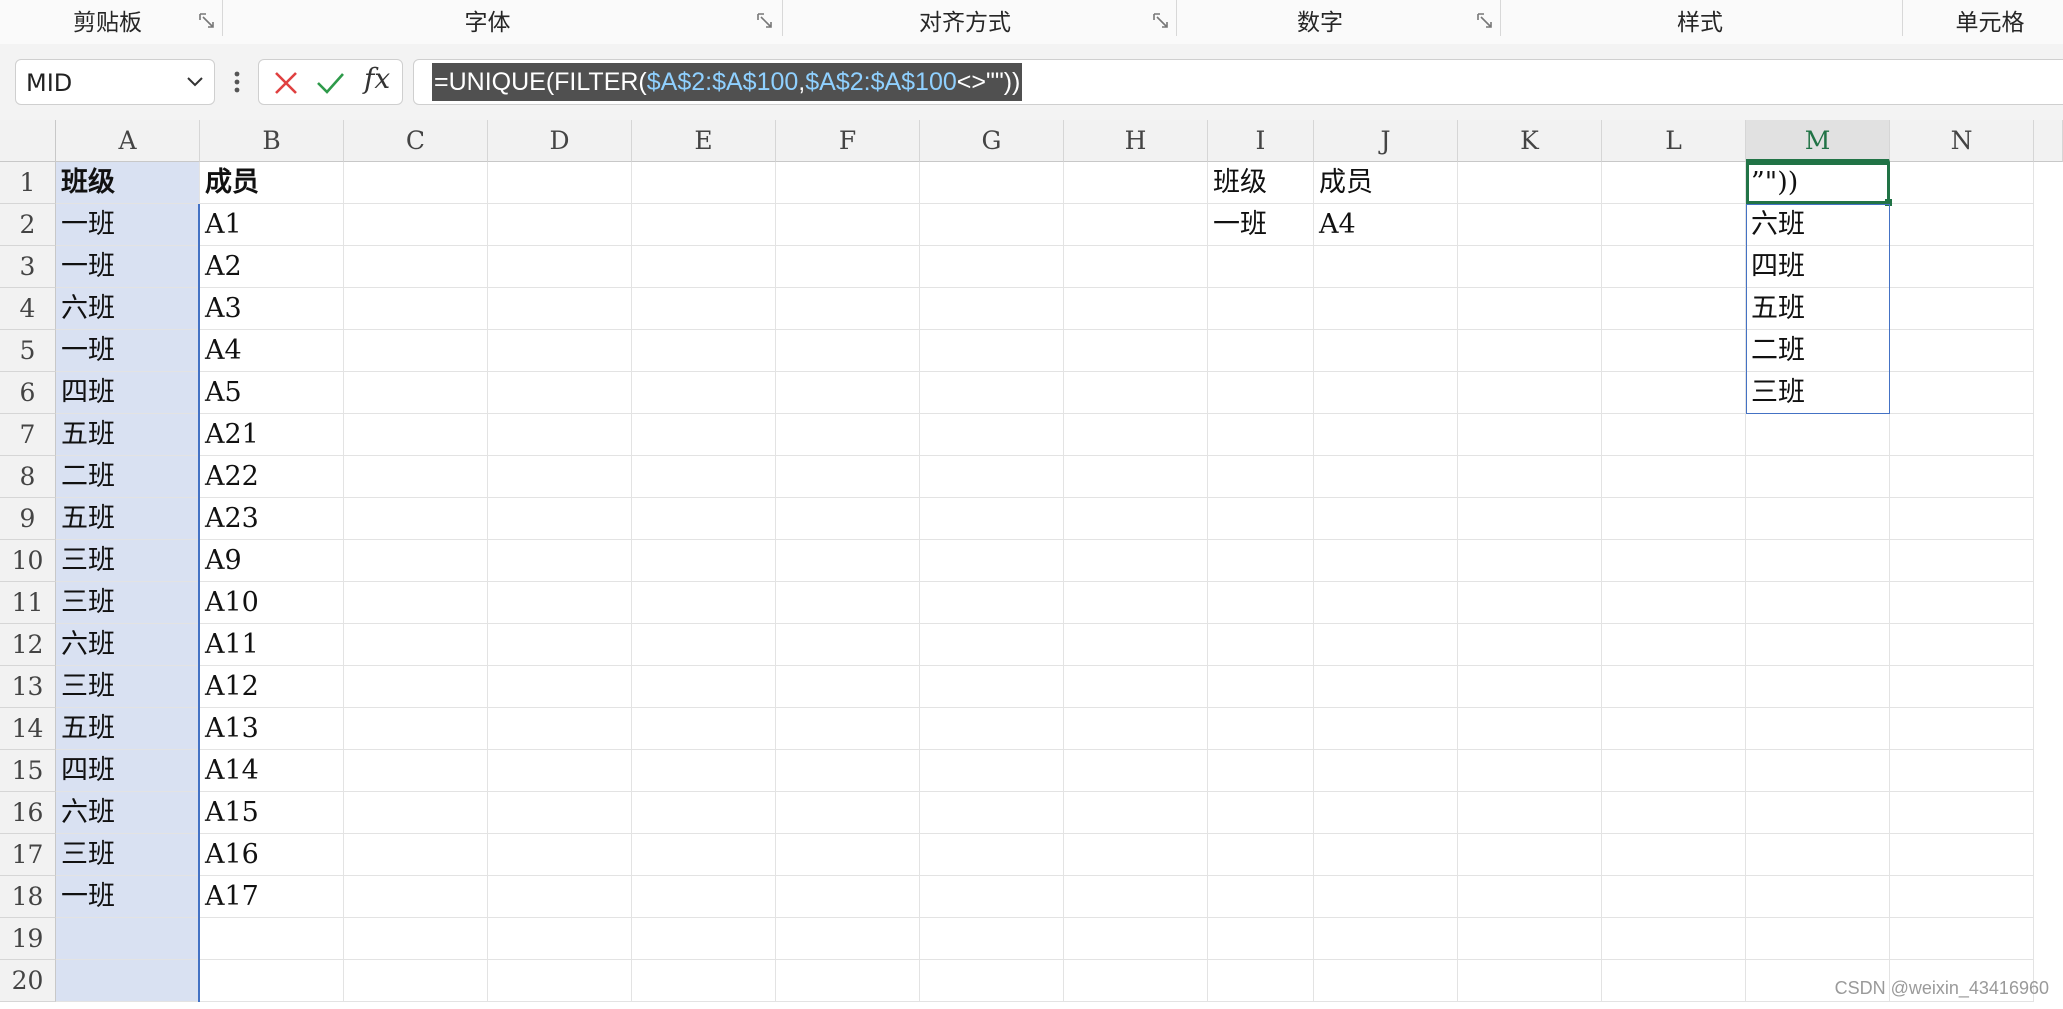 The image size is (2063, 1009). Describe the element at coordinates (848, 519) in the screenshot. I see `cell-f9` at that location.